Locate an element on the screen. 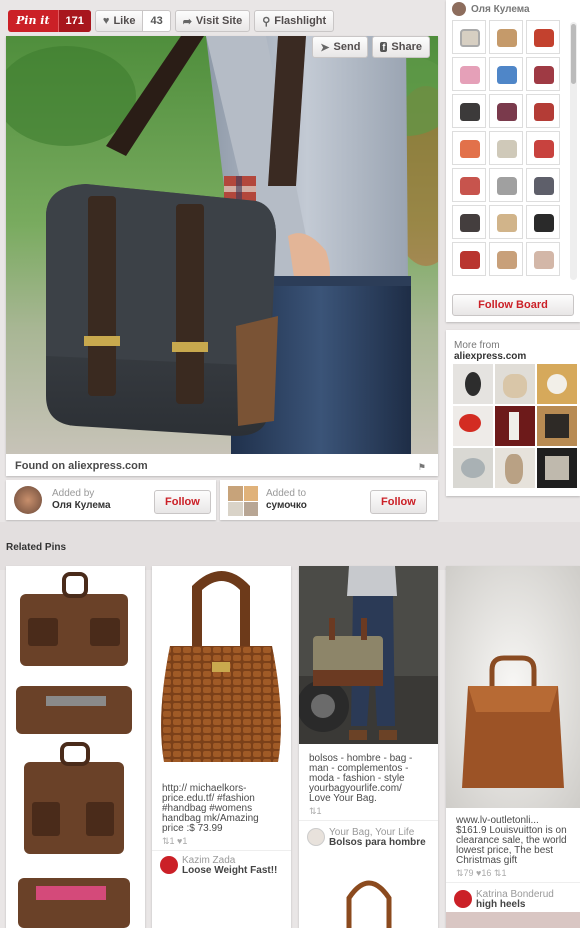 This screenshot has width=580, height=928. like-button: ♥ Like is located at coordinates (119, 21).